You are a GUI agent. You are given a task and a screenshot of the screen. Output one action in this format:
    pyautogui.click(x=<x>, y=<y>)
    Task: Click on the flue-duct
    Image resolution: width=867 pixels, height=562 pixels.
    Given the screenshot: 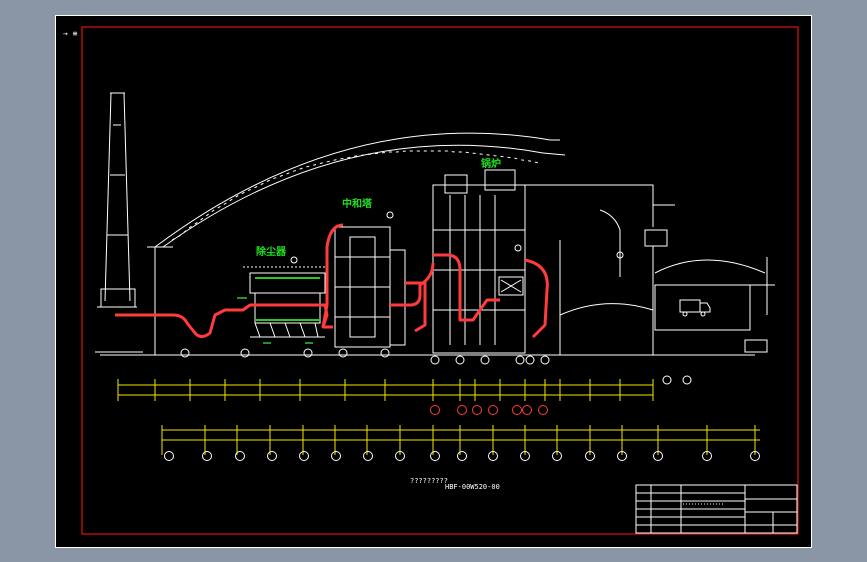 What is the action you would take?
    pyautogui.click(x=332, y=281)
    